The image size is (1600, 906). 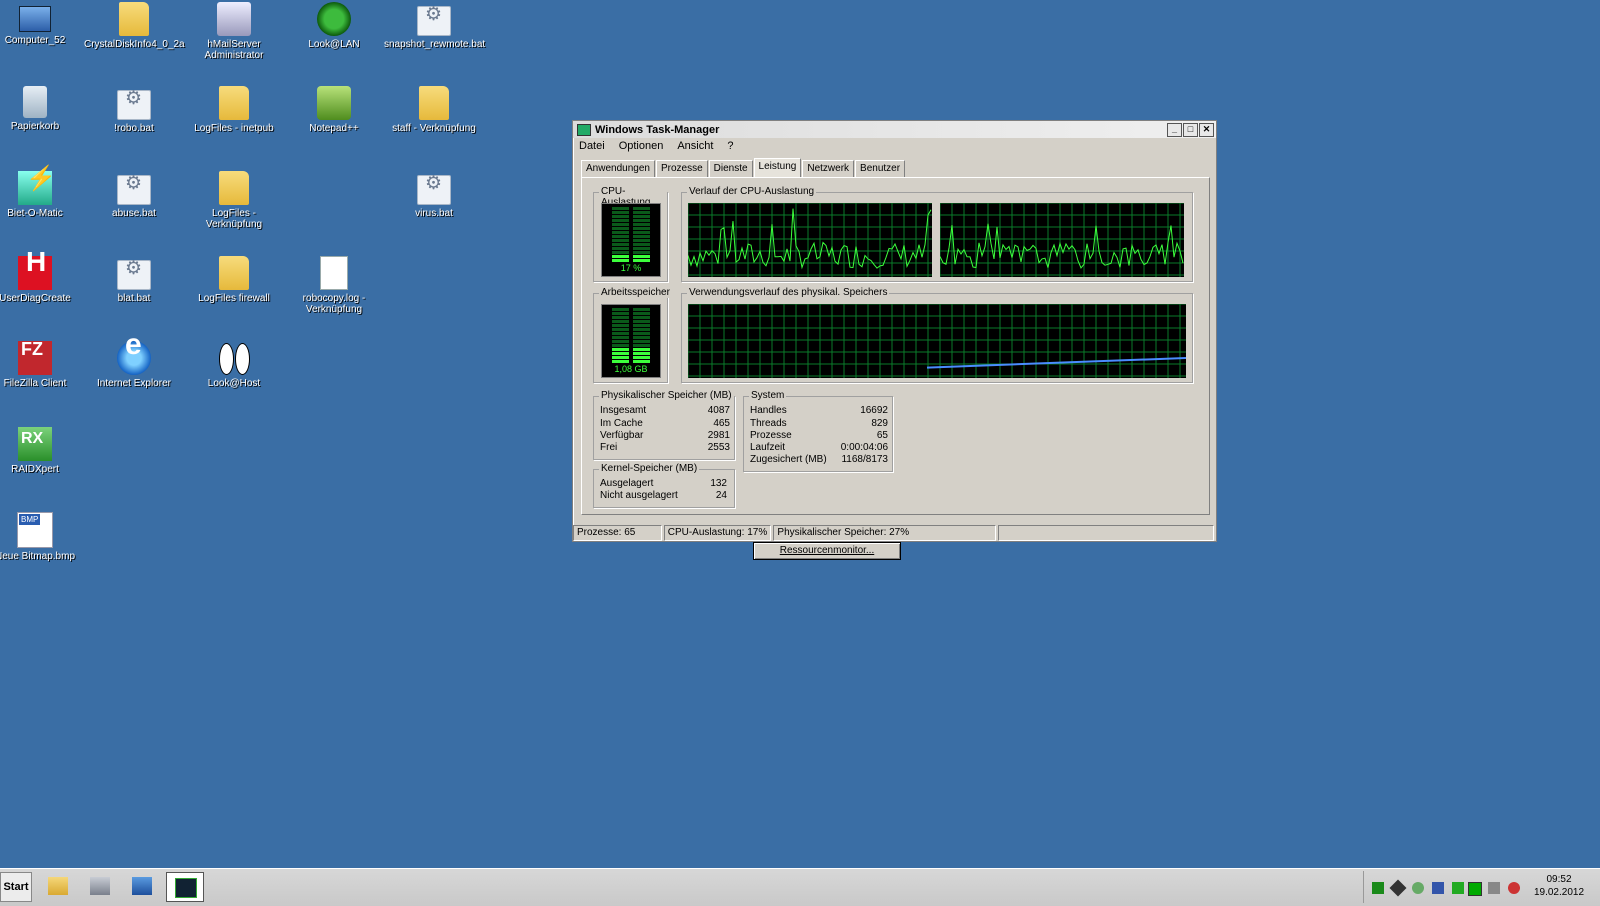 What do you see at coordinates (592, 146) in the screenshot?
I see `menu-datei: Datei` at bounding box center [592, 146].